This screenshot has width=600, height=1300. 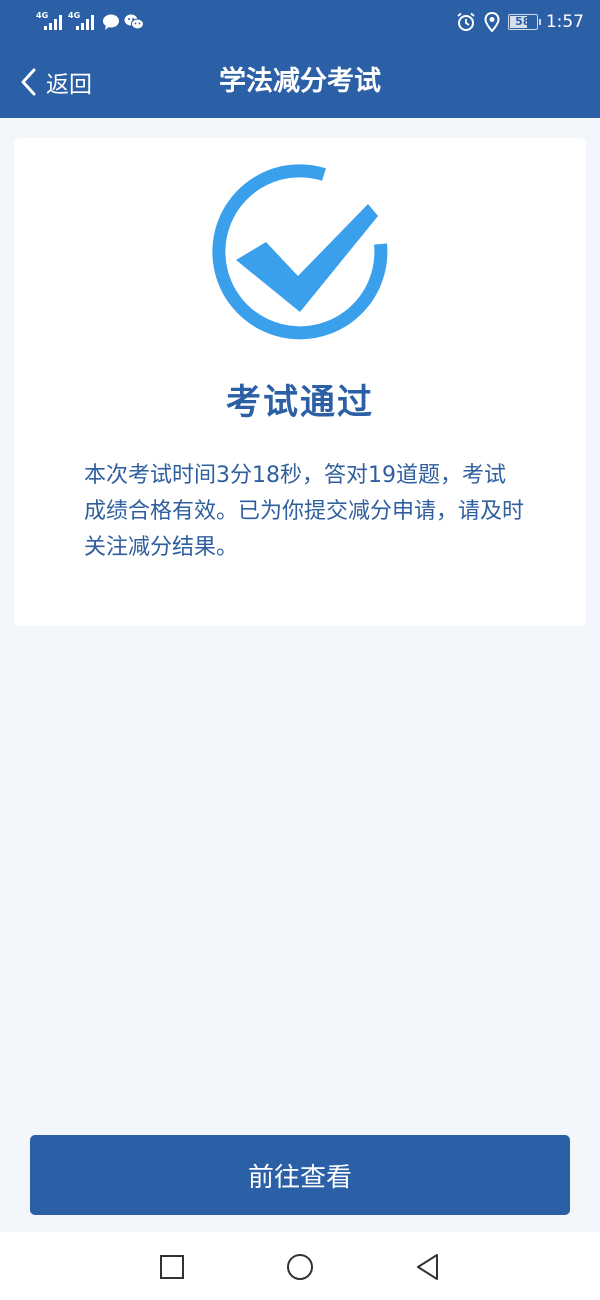 I want to click on battery-indicator: 58, so click(x=524, y=22).